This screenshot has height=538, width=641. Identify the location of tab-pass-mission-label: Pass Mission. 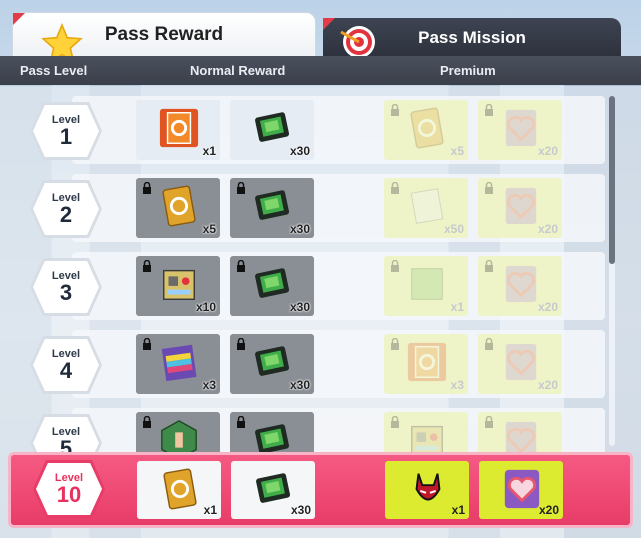
(472, 37).